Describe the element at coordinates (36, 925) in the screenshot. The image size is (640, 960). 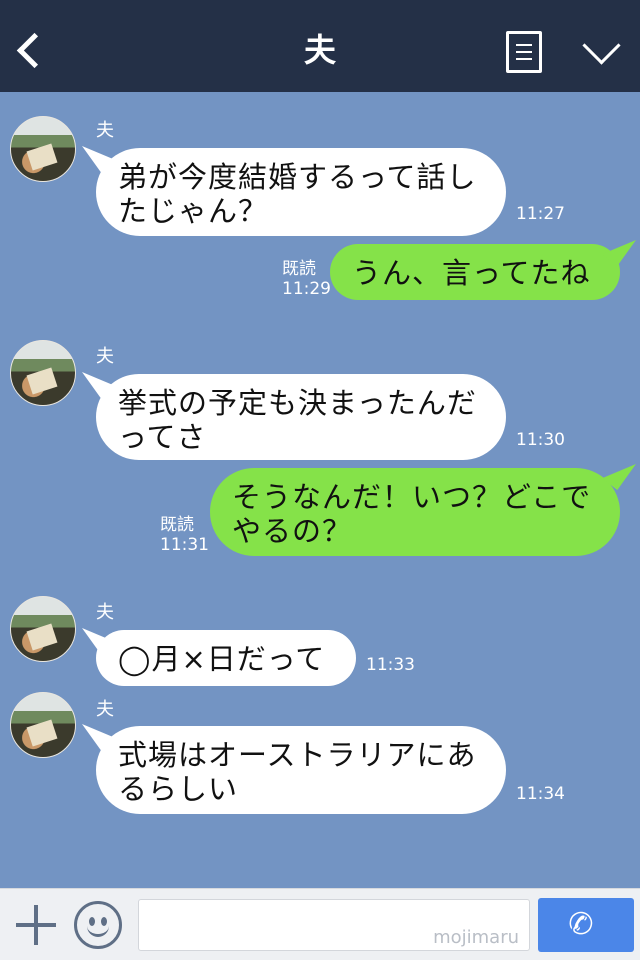
I see `plus-icon` at that location.